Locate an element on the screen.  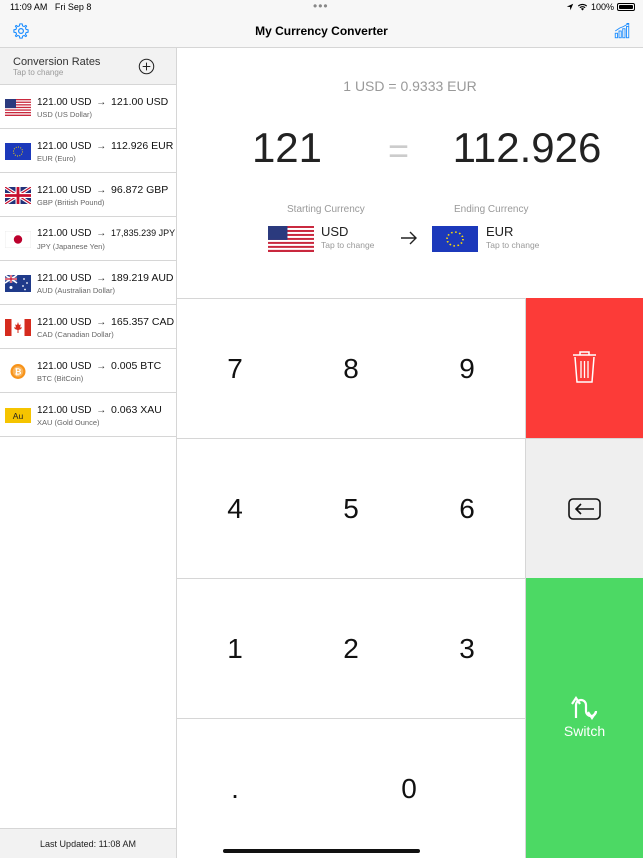
multitasking-dots: ••• is located at coordinates (321, 6).